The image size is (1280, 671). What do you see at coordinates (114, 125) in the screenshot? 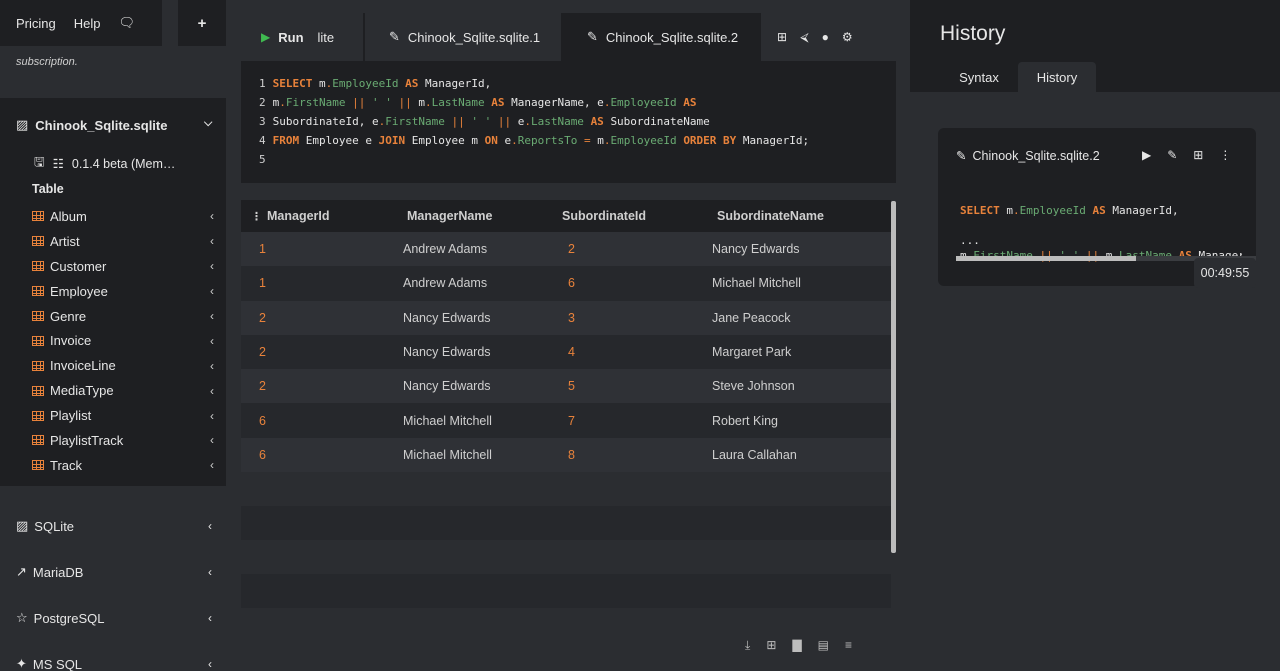
I see `database-header: ▨ Chinook_Sqlite.sqlite ⌵` at bounding box center [114, 125].